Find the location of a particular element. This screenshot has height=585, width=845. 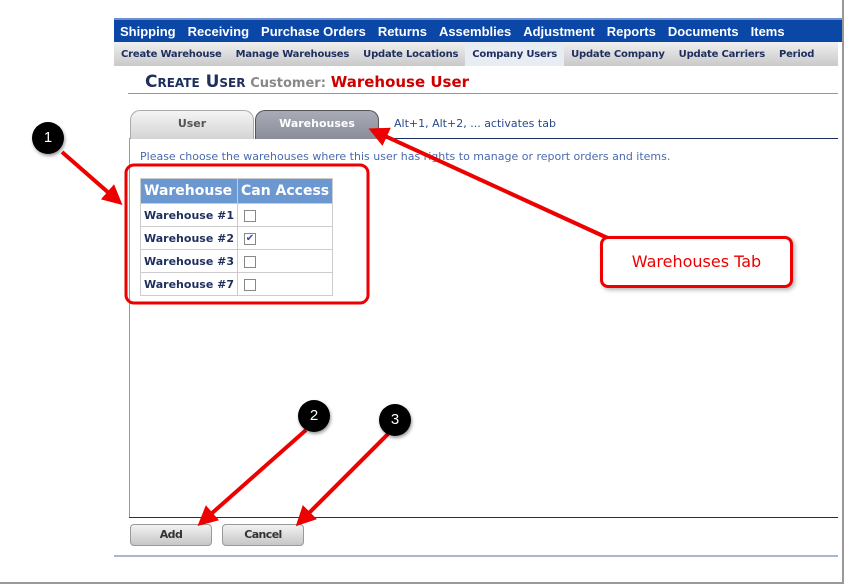

nav-purchase-orders: Purchase Orders is located at coordinates (313, 31).